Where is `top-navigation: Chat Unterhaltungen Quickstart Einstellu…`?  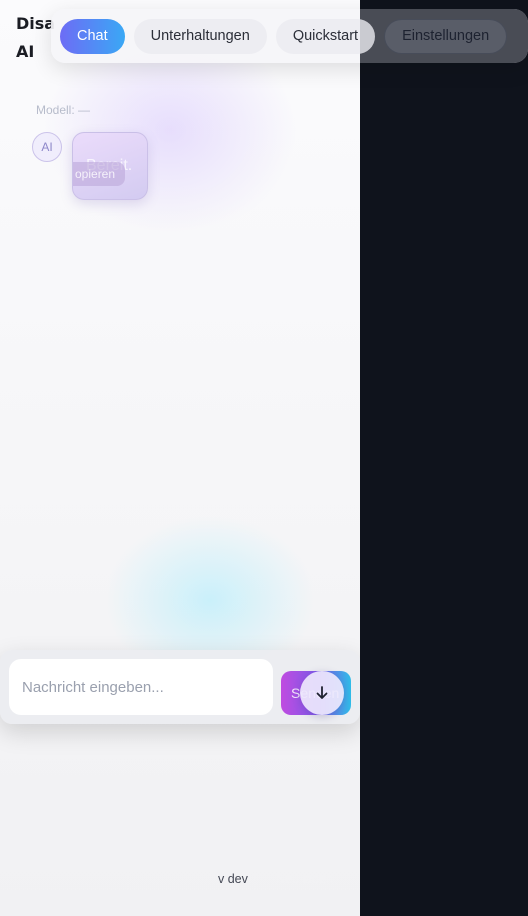
top-navigation: Chat Unterhaltungen Quickstart Einstellu… is located at coordinates (289, 36).